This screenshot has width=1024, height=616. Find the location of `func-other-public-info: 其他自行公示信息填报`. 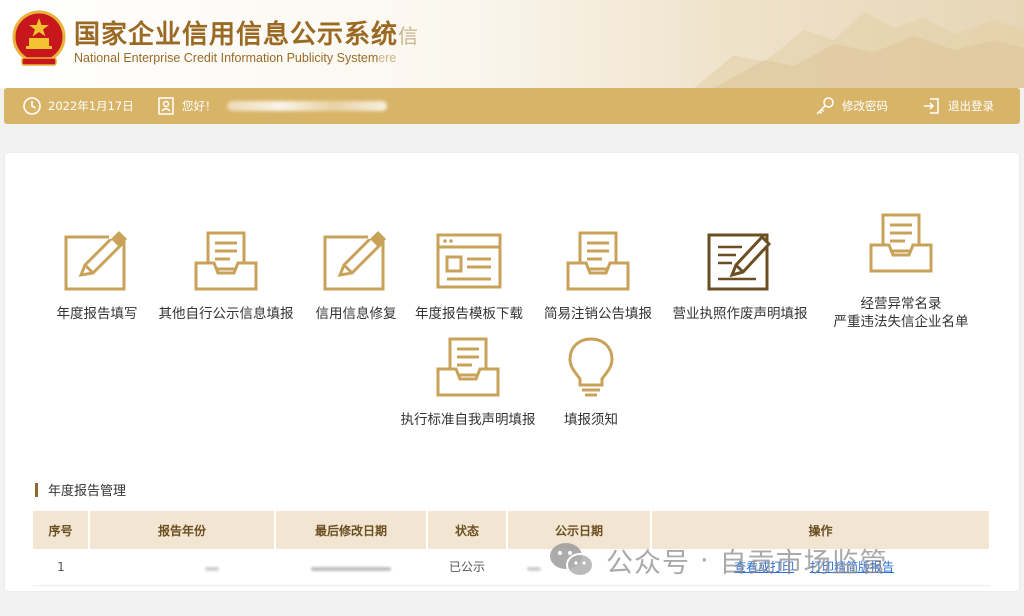

func-other-public-info: 其他自行公示信息填报 is located at coordinates (226, 276).